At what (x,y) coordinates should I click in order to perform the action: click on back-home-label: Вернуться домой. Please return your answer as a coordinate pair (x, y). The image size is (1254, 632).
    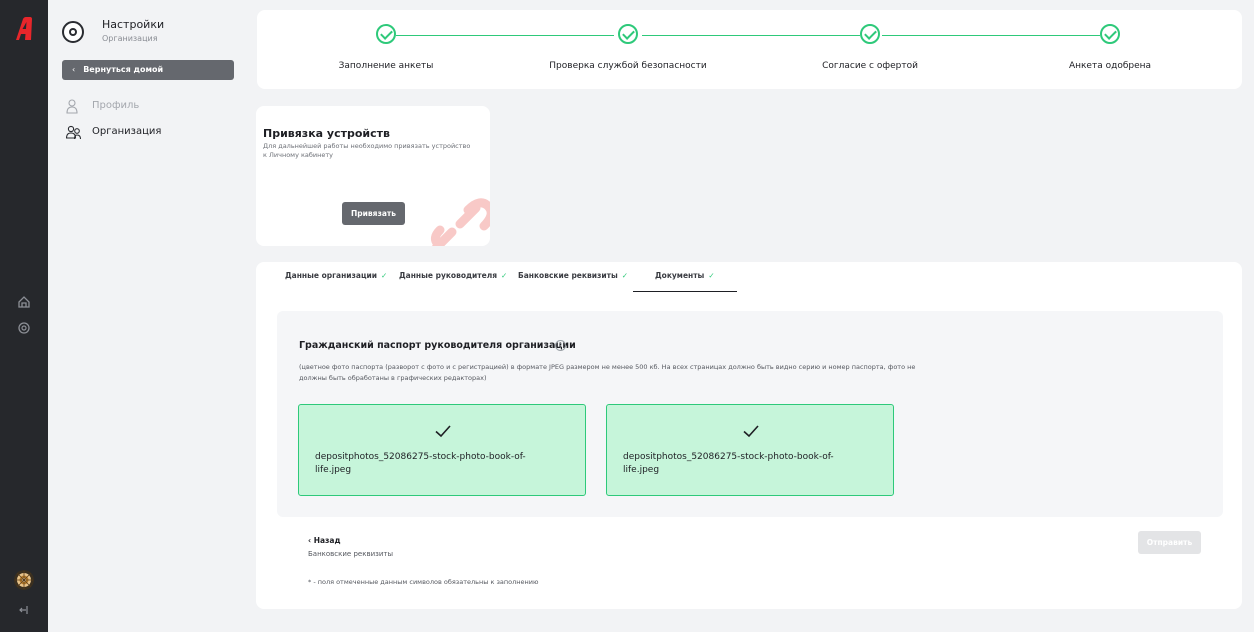
    Looking at the image, I should click on (123, 69).